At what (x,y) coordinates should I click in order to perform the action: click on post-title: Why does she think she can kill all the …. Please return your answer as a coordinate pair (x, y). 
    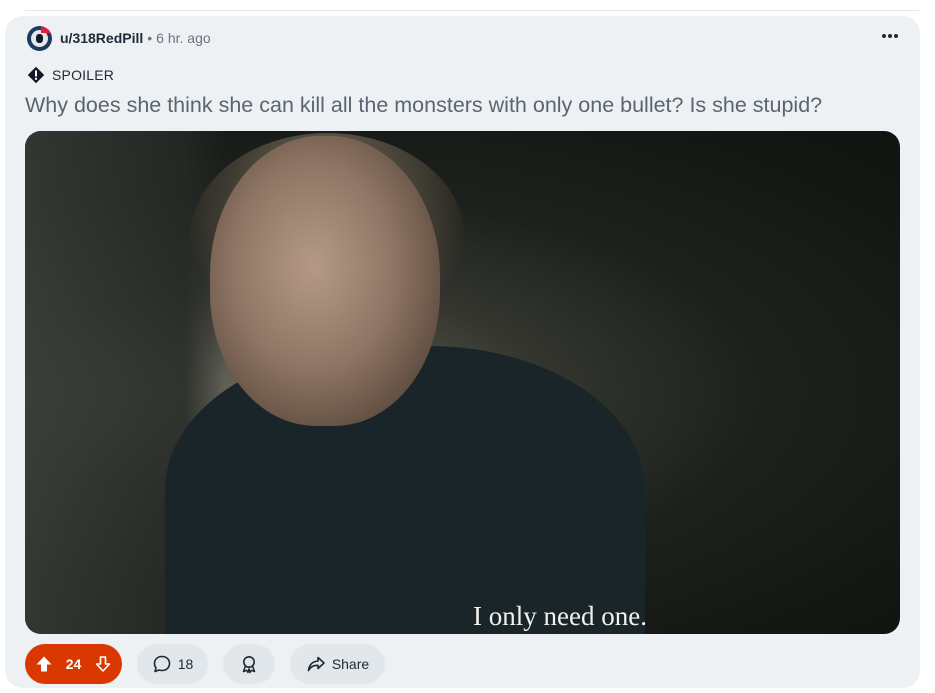
    Looking at the image, I should click on (423, 105).